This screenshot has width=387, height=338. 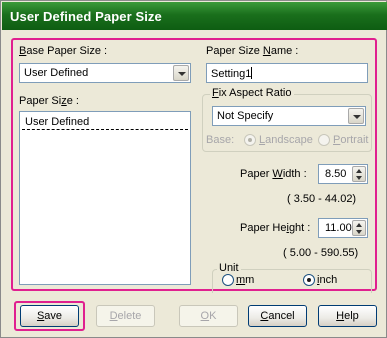 What do you see at coordinates (250, 140) in the screenshot?
I see `landscape-radio` at bounding box center [250, 140].